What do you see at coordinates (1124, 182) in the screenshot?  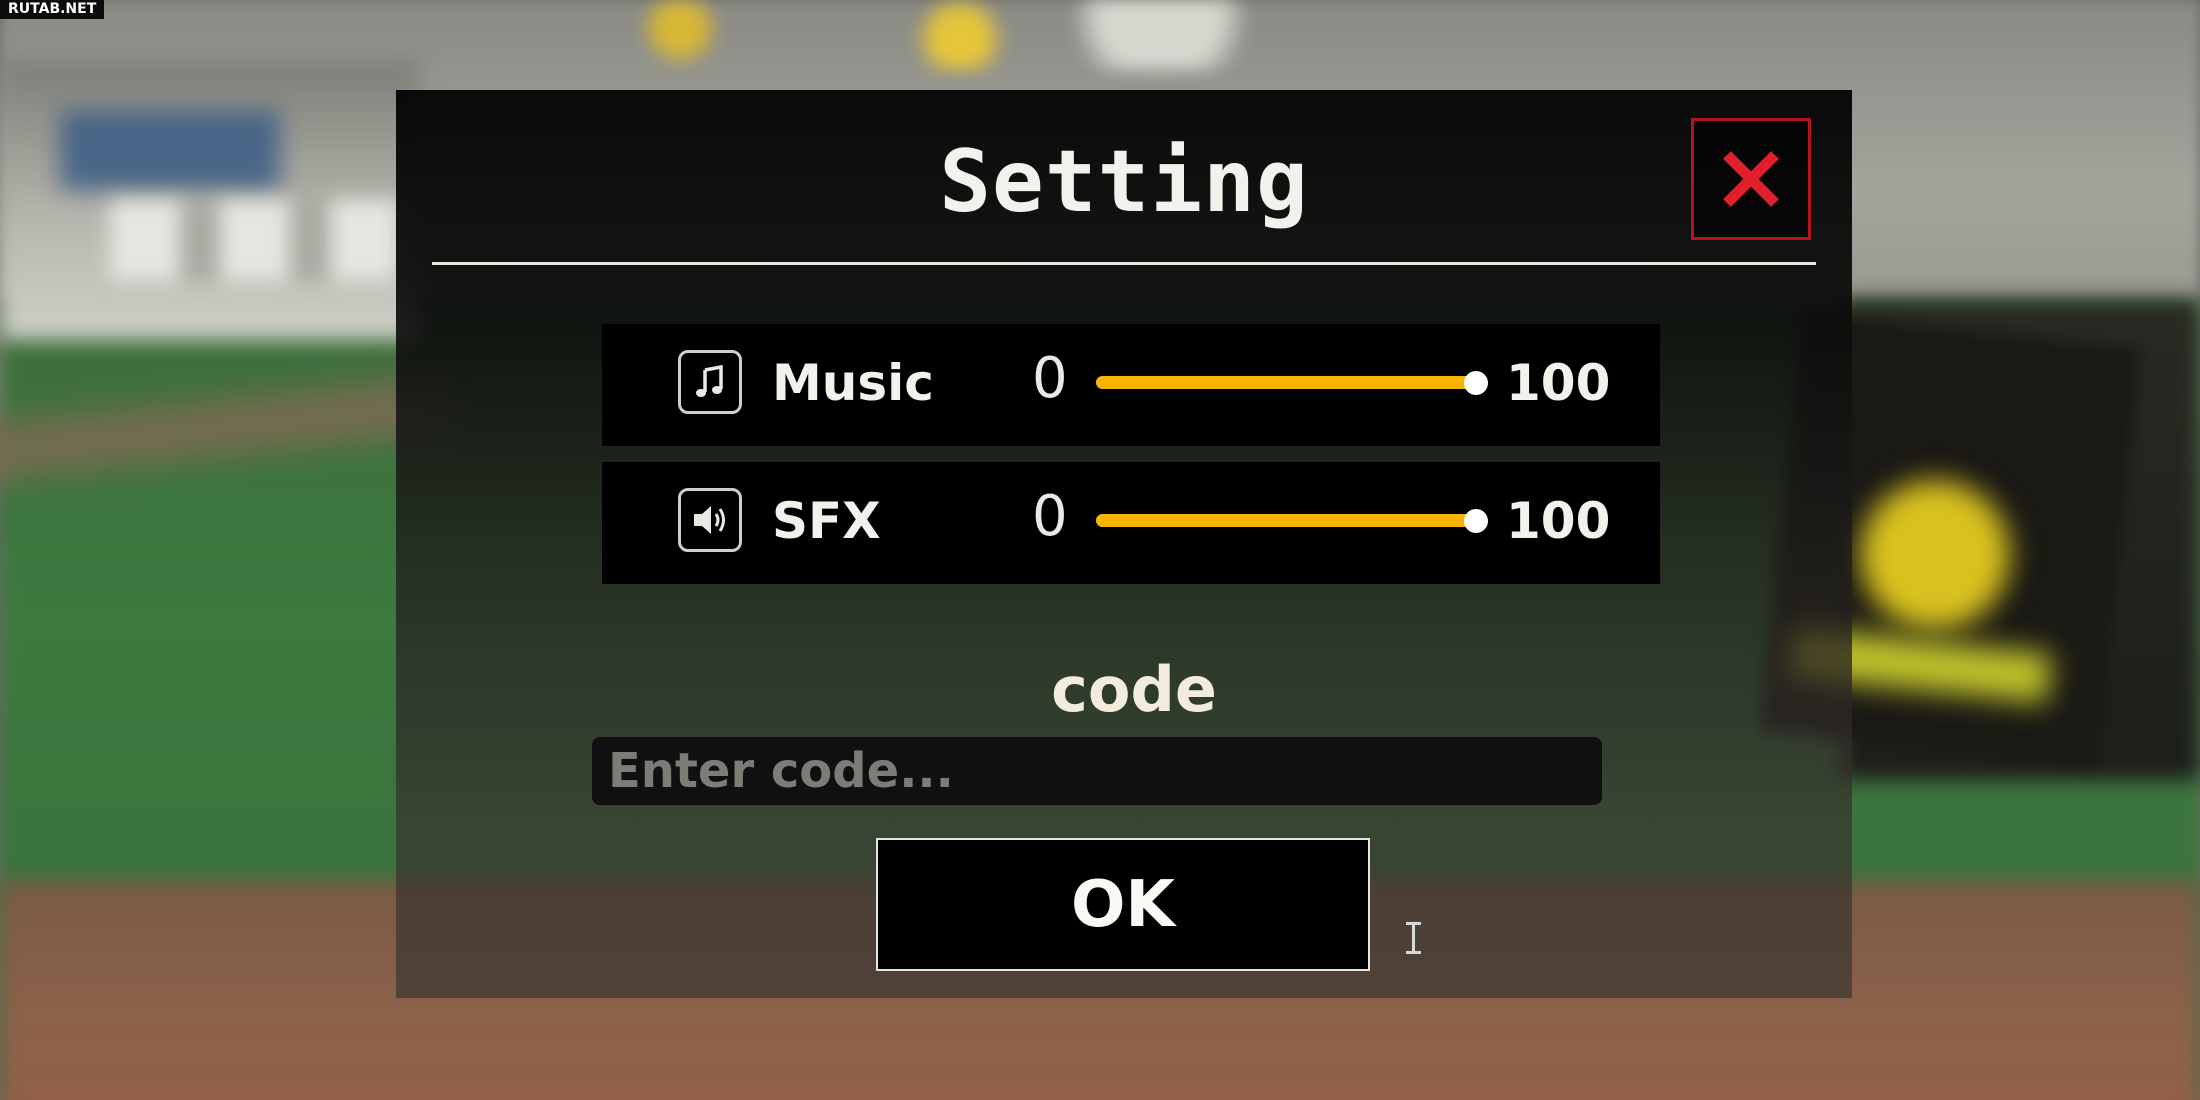 I see `dialog-title: Setting` at bounding box center [1124, 182].